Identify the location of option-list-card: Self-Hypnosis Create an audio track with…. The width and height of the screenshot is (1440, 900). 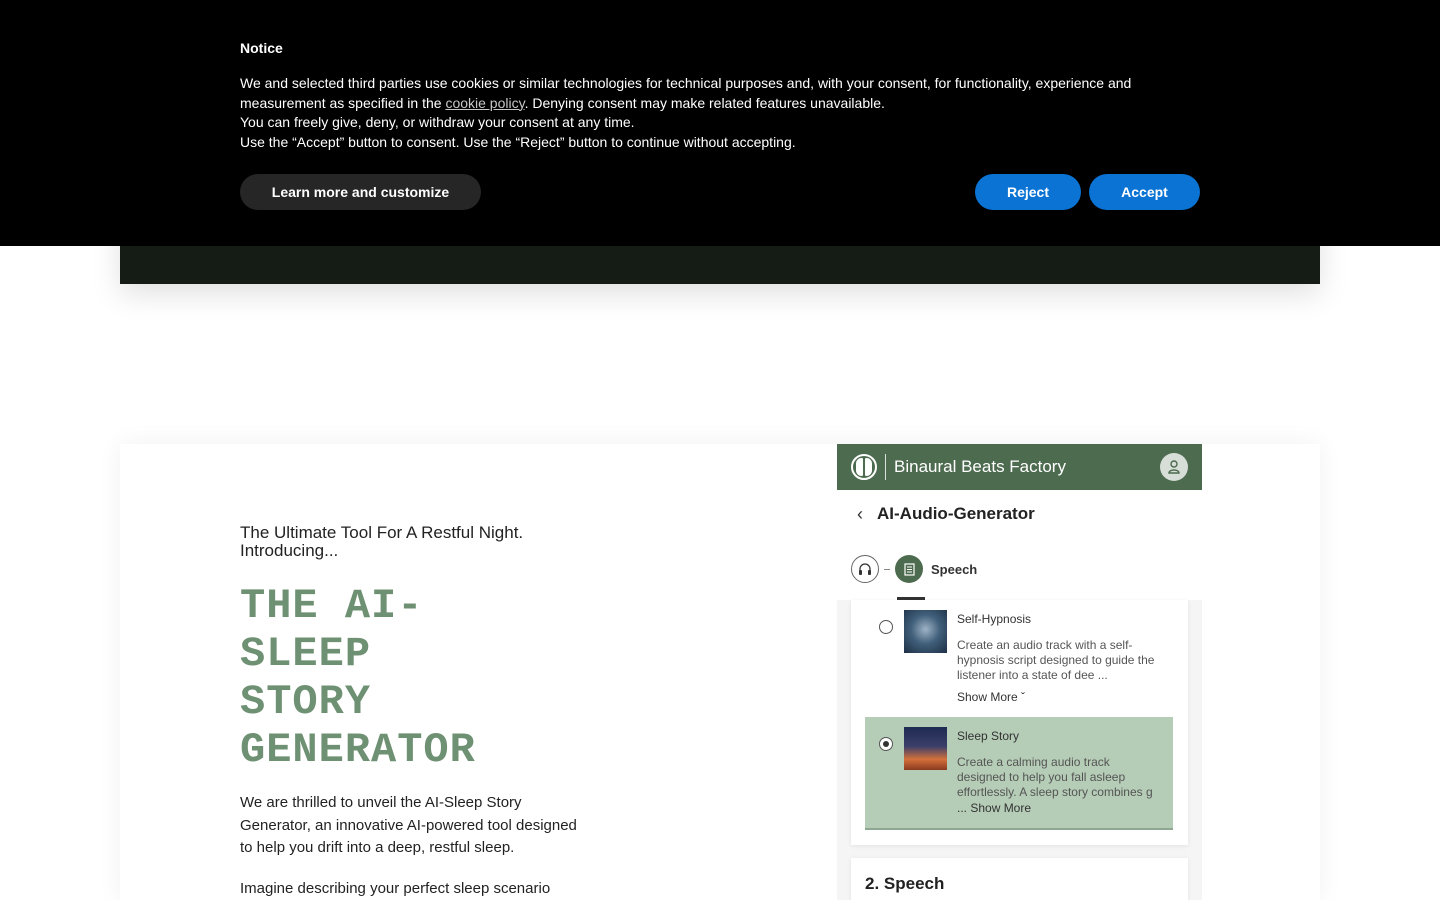
(1019, 722).